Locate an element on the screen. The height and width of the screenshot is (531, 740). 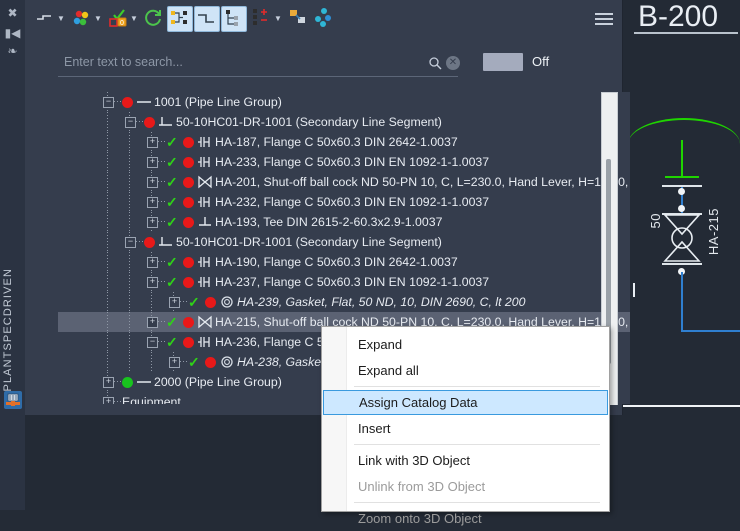
drawing-tick-mark is located at coordinates (634, 290).